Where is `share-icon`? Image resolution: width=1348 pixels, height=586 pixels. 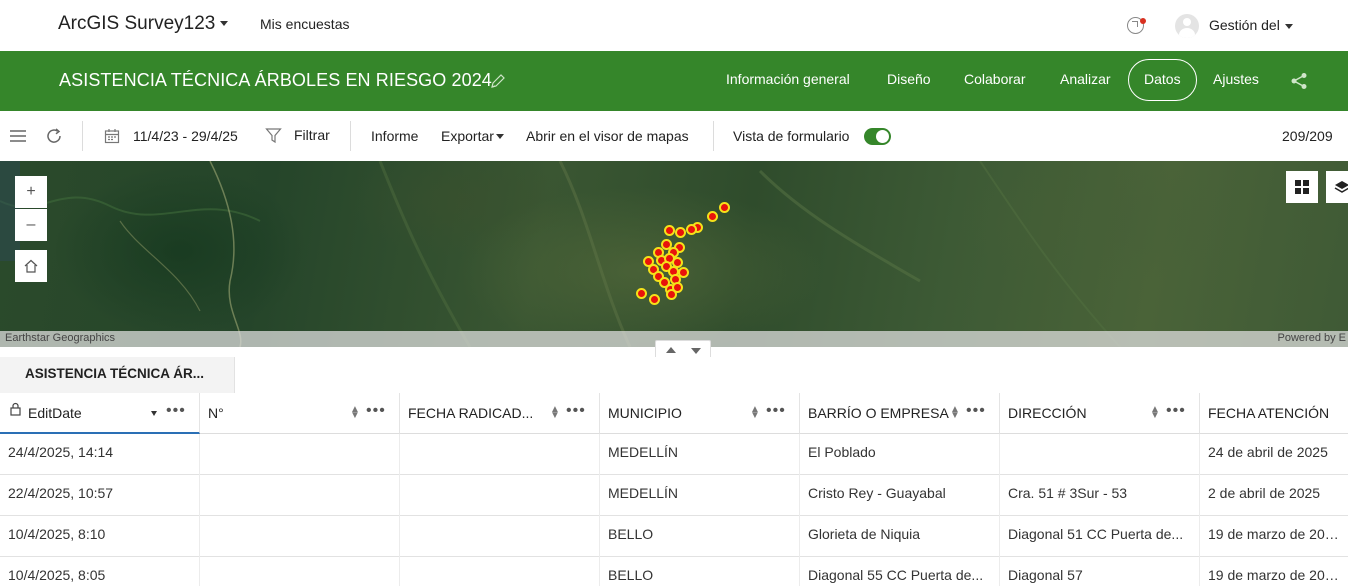 share-icon is located at coordinates (1299, 81).